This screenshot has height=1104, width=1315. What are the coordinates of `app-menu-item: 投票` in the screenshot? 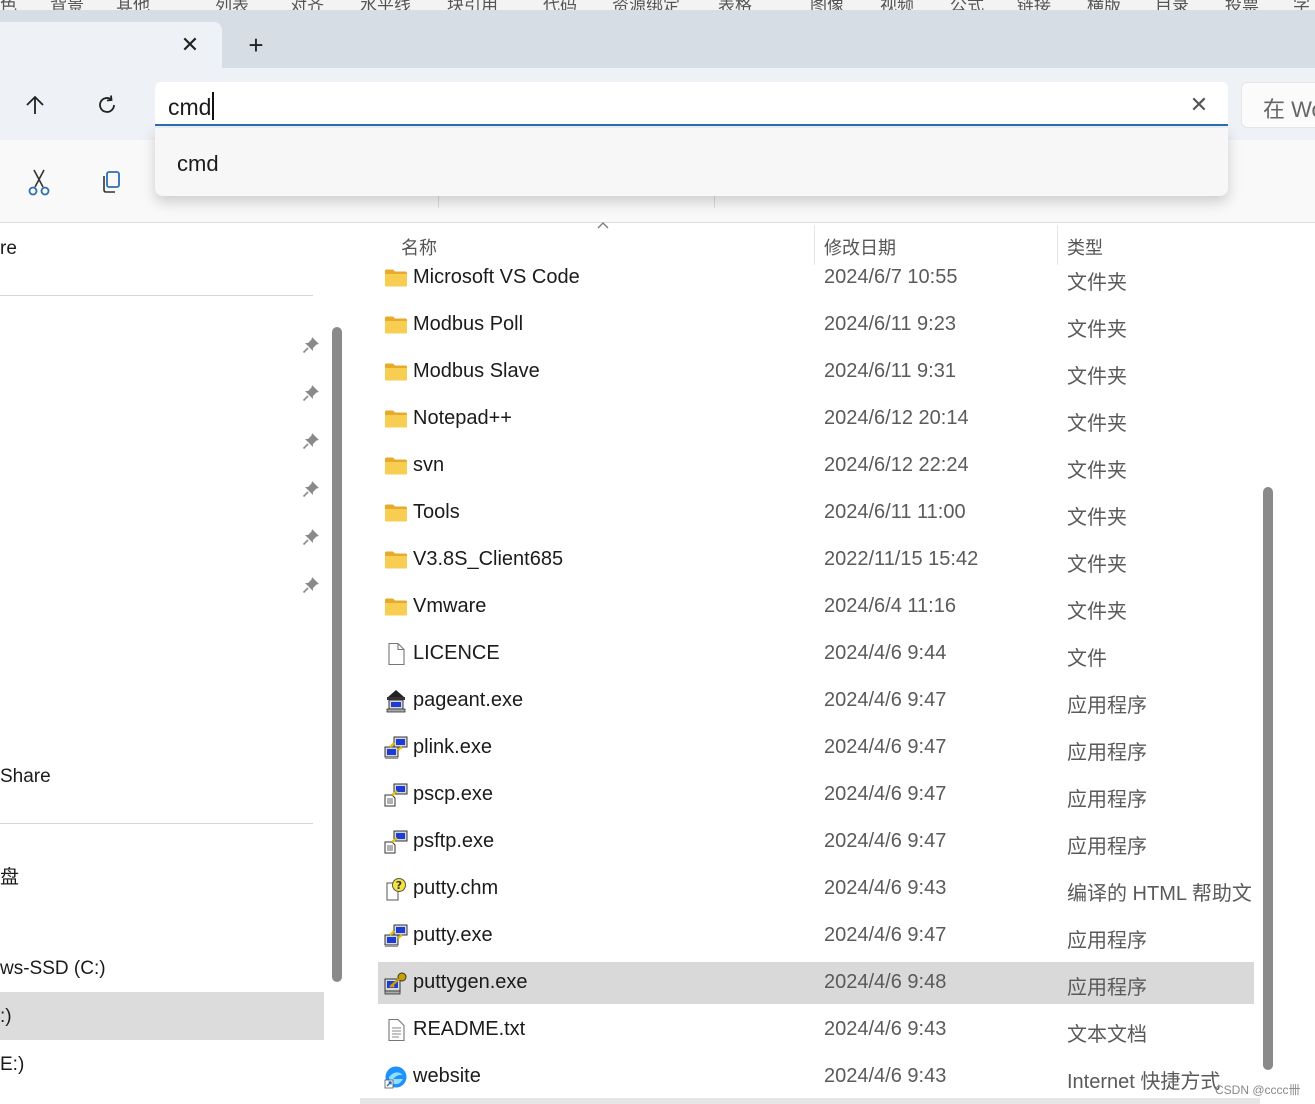 It's located at (1242, 5).